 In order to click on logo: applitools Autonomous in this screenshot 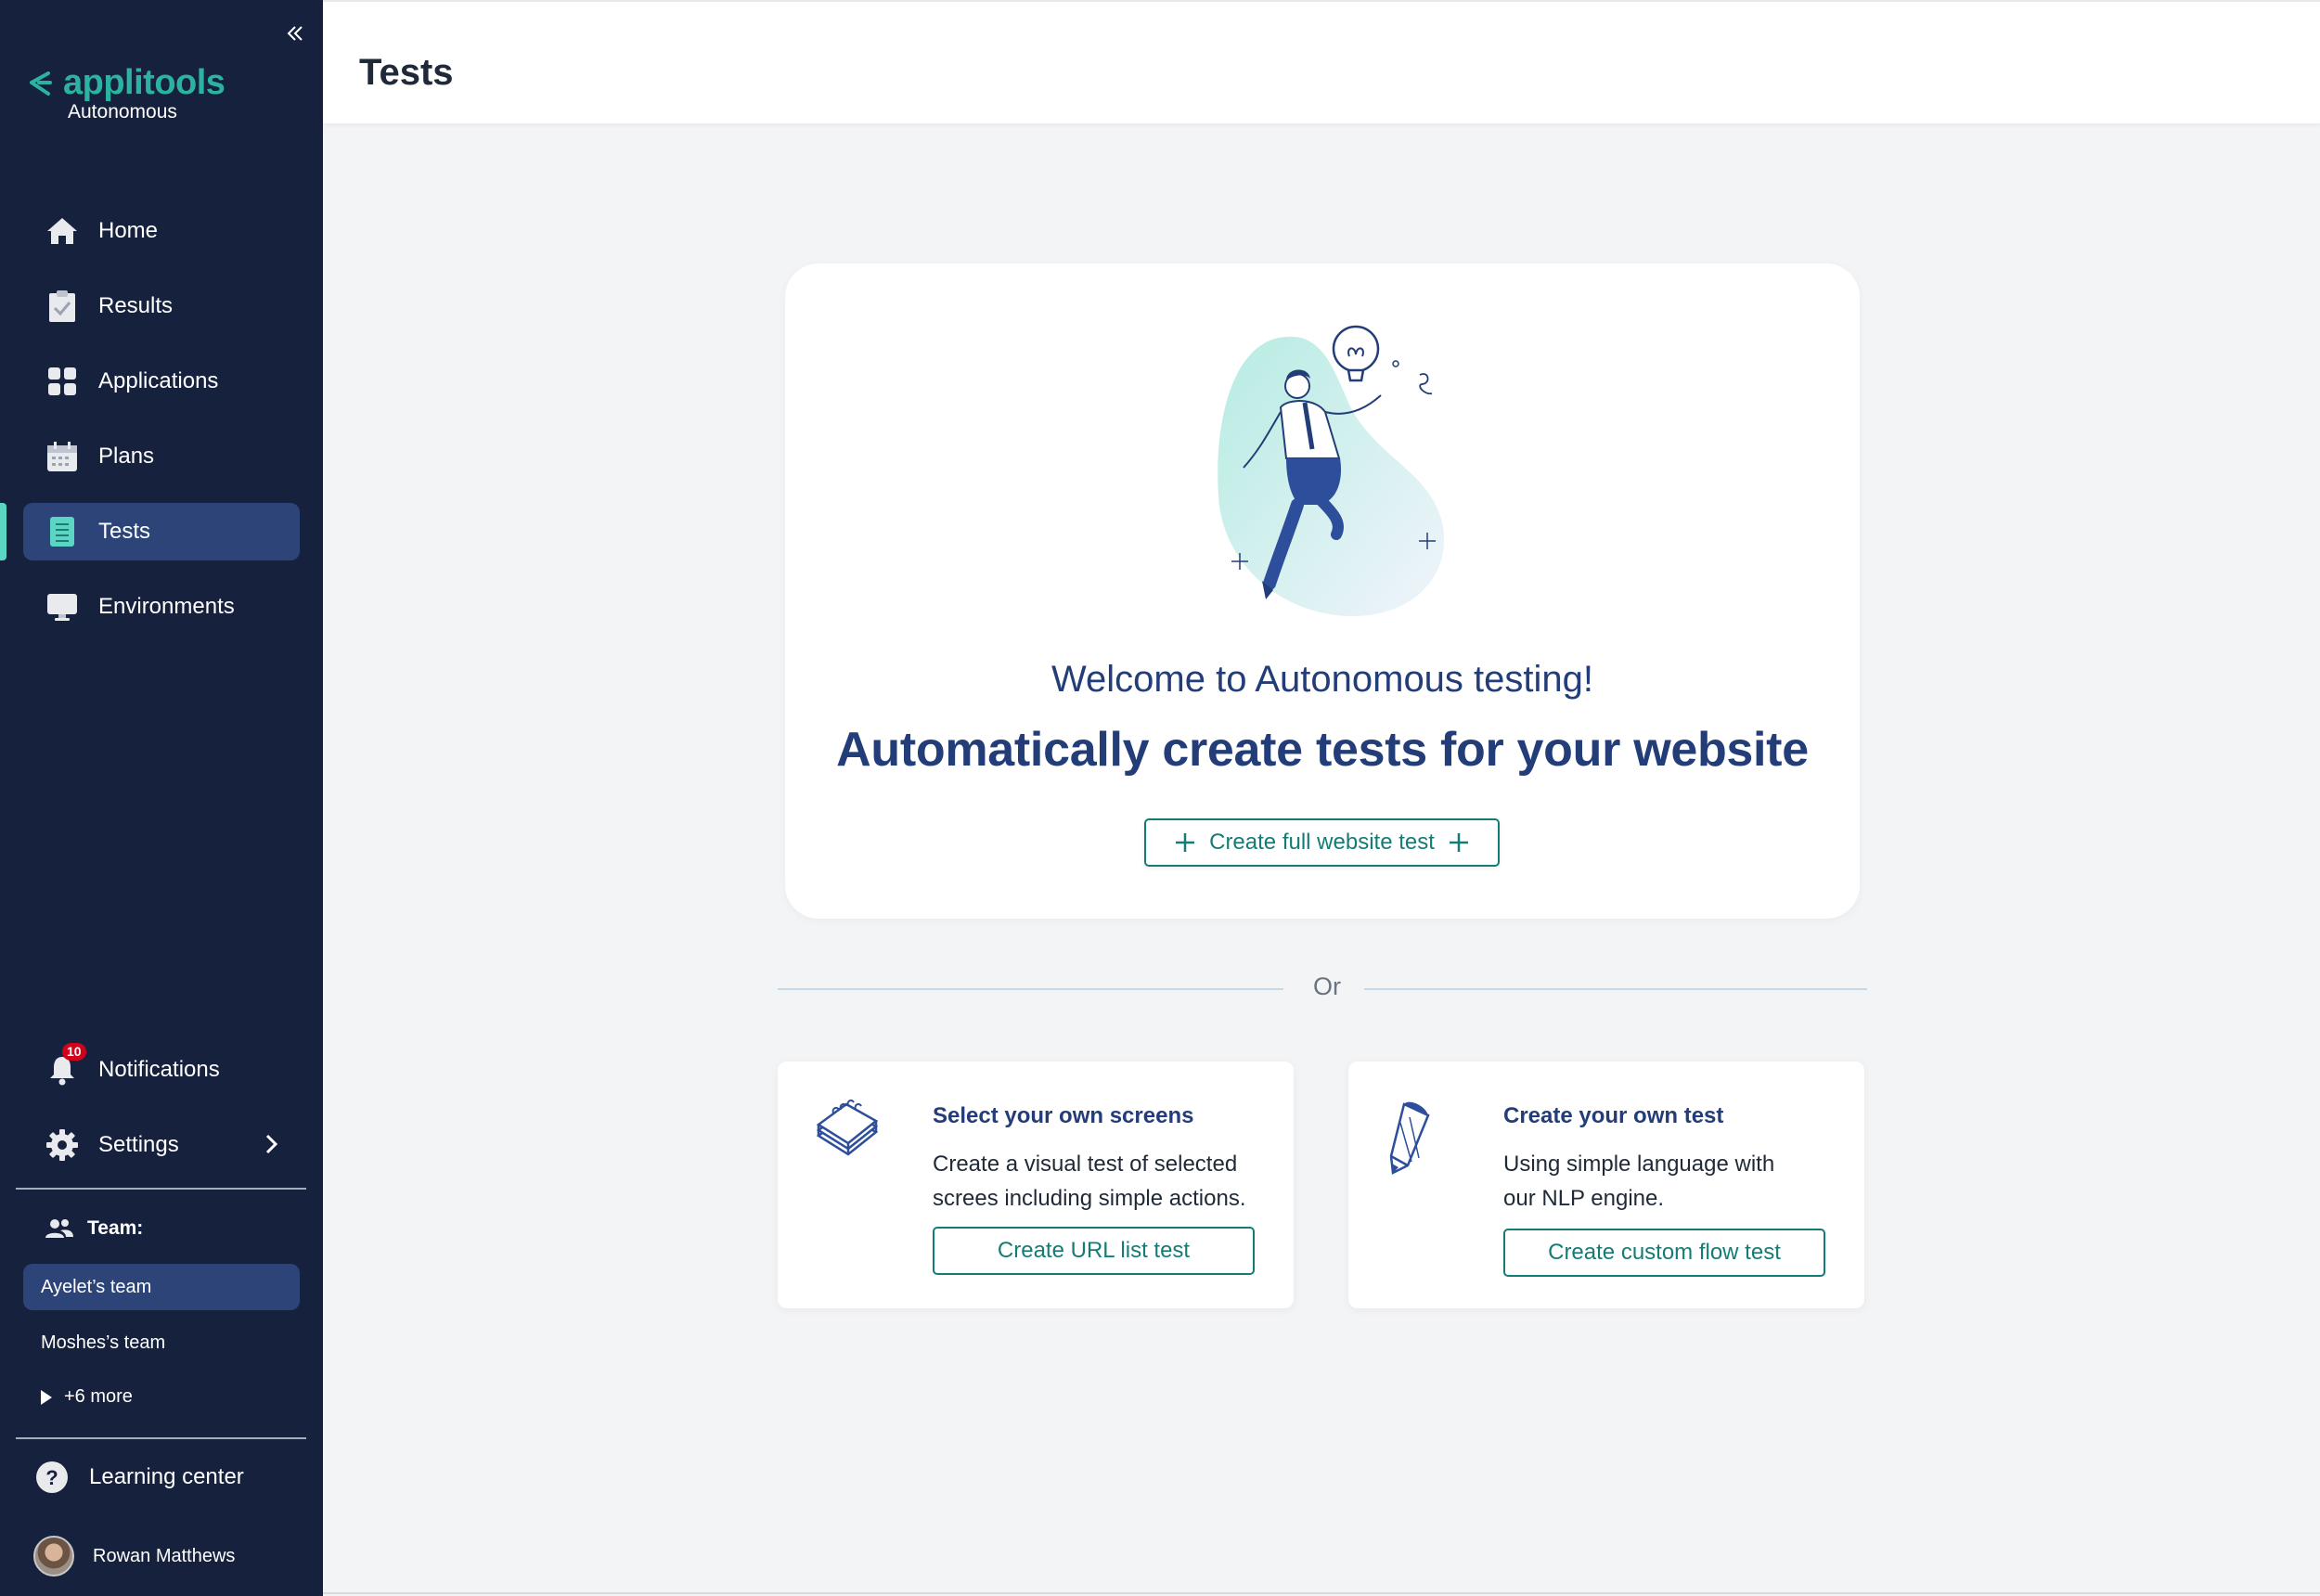, I will do `click(127, 93)`.